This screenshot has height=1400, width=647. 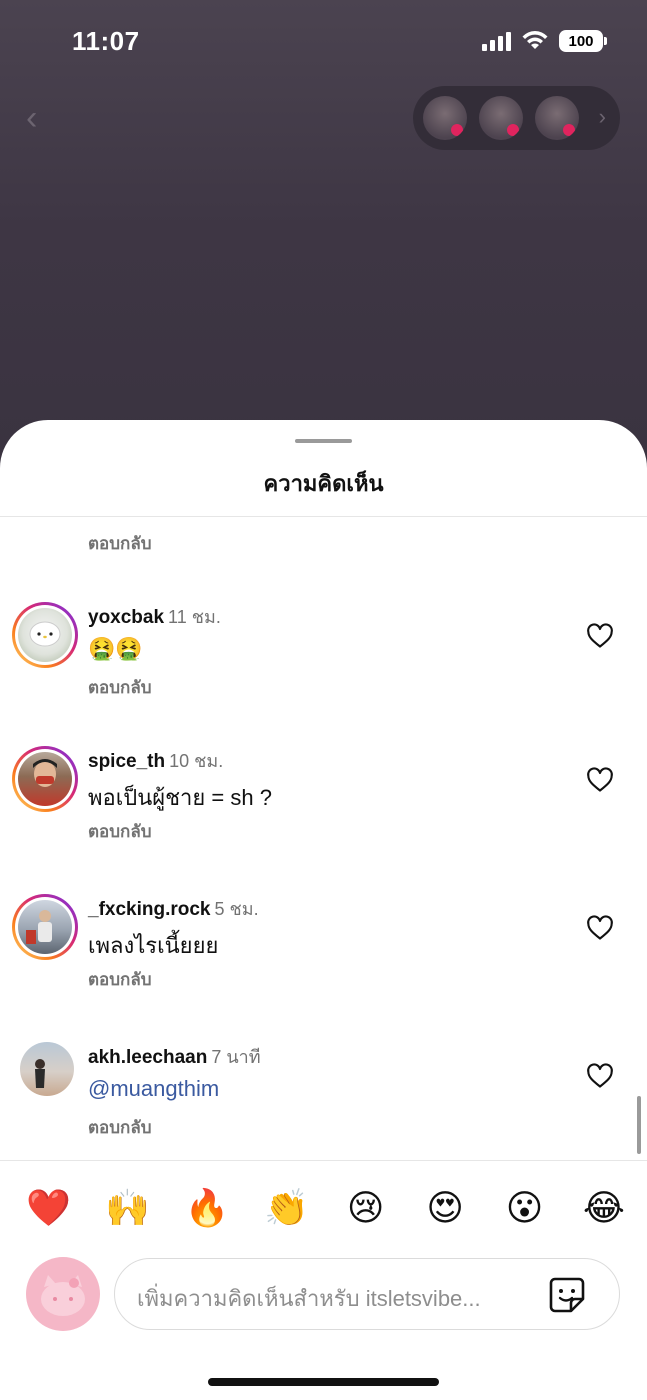 I want to click on emoji-clap-button: 👏, so click(x=286, y=1208).